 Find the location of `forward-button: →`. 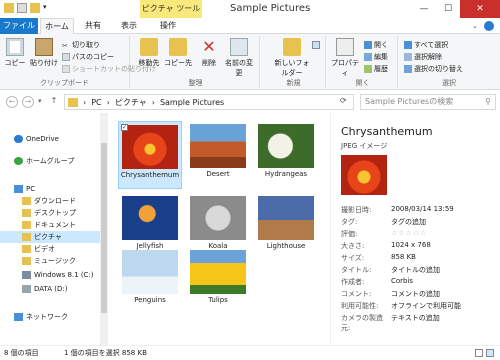

forward-button: → is located at coordinates (28, 102).